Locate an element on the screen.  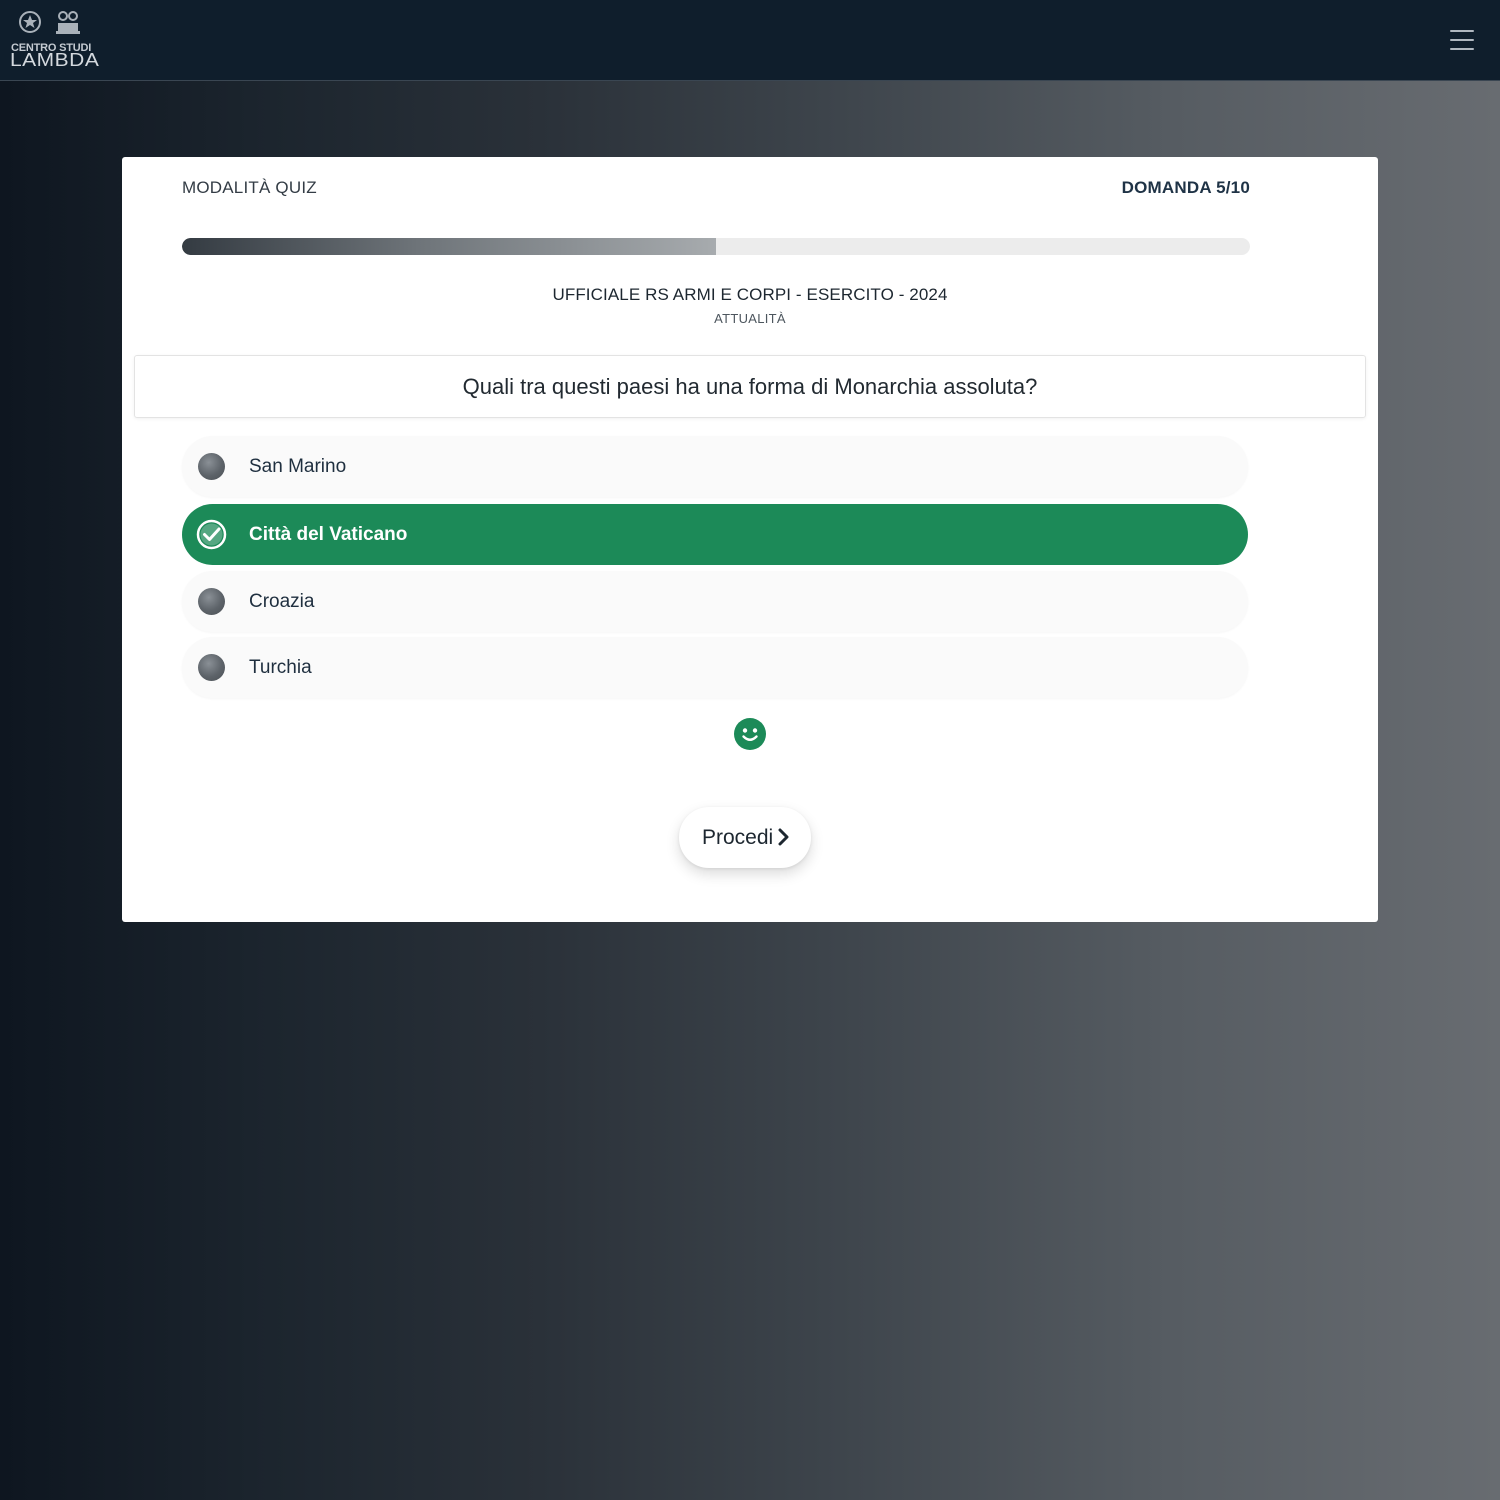
proceed-button-label: Procedi is located at coordinates (738, 837).